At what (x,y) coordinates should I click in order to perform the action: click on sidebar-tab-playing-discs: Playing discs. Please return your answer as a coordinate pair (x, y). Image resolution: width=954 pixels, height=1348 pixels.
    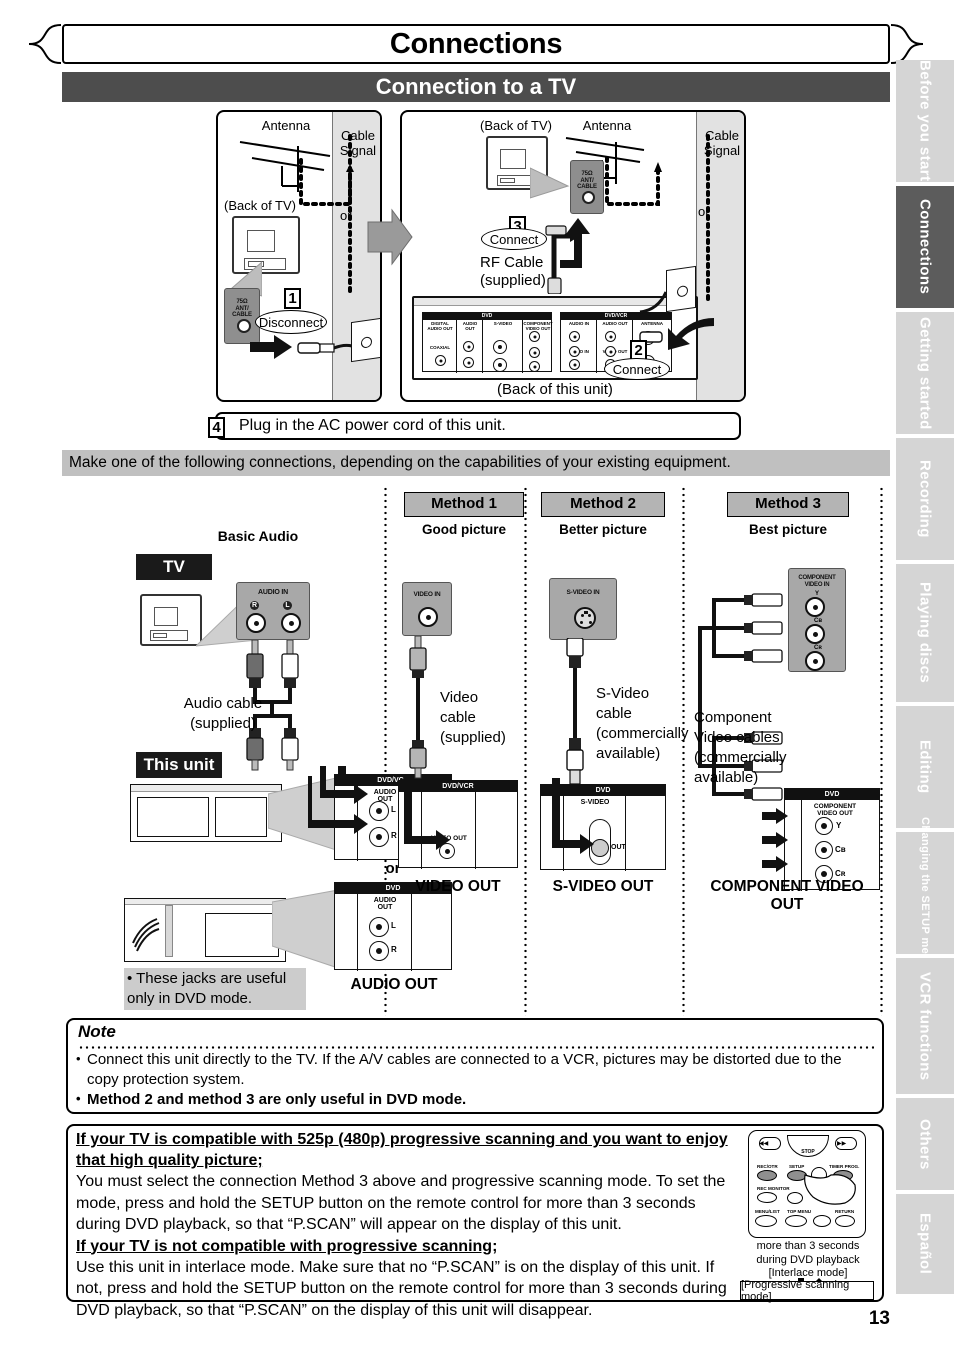
    Looking at the image, I should click on (925, 633).